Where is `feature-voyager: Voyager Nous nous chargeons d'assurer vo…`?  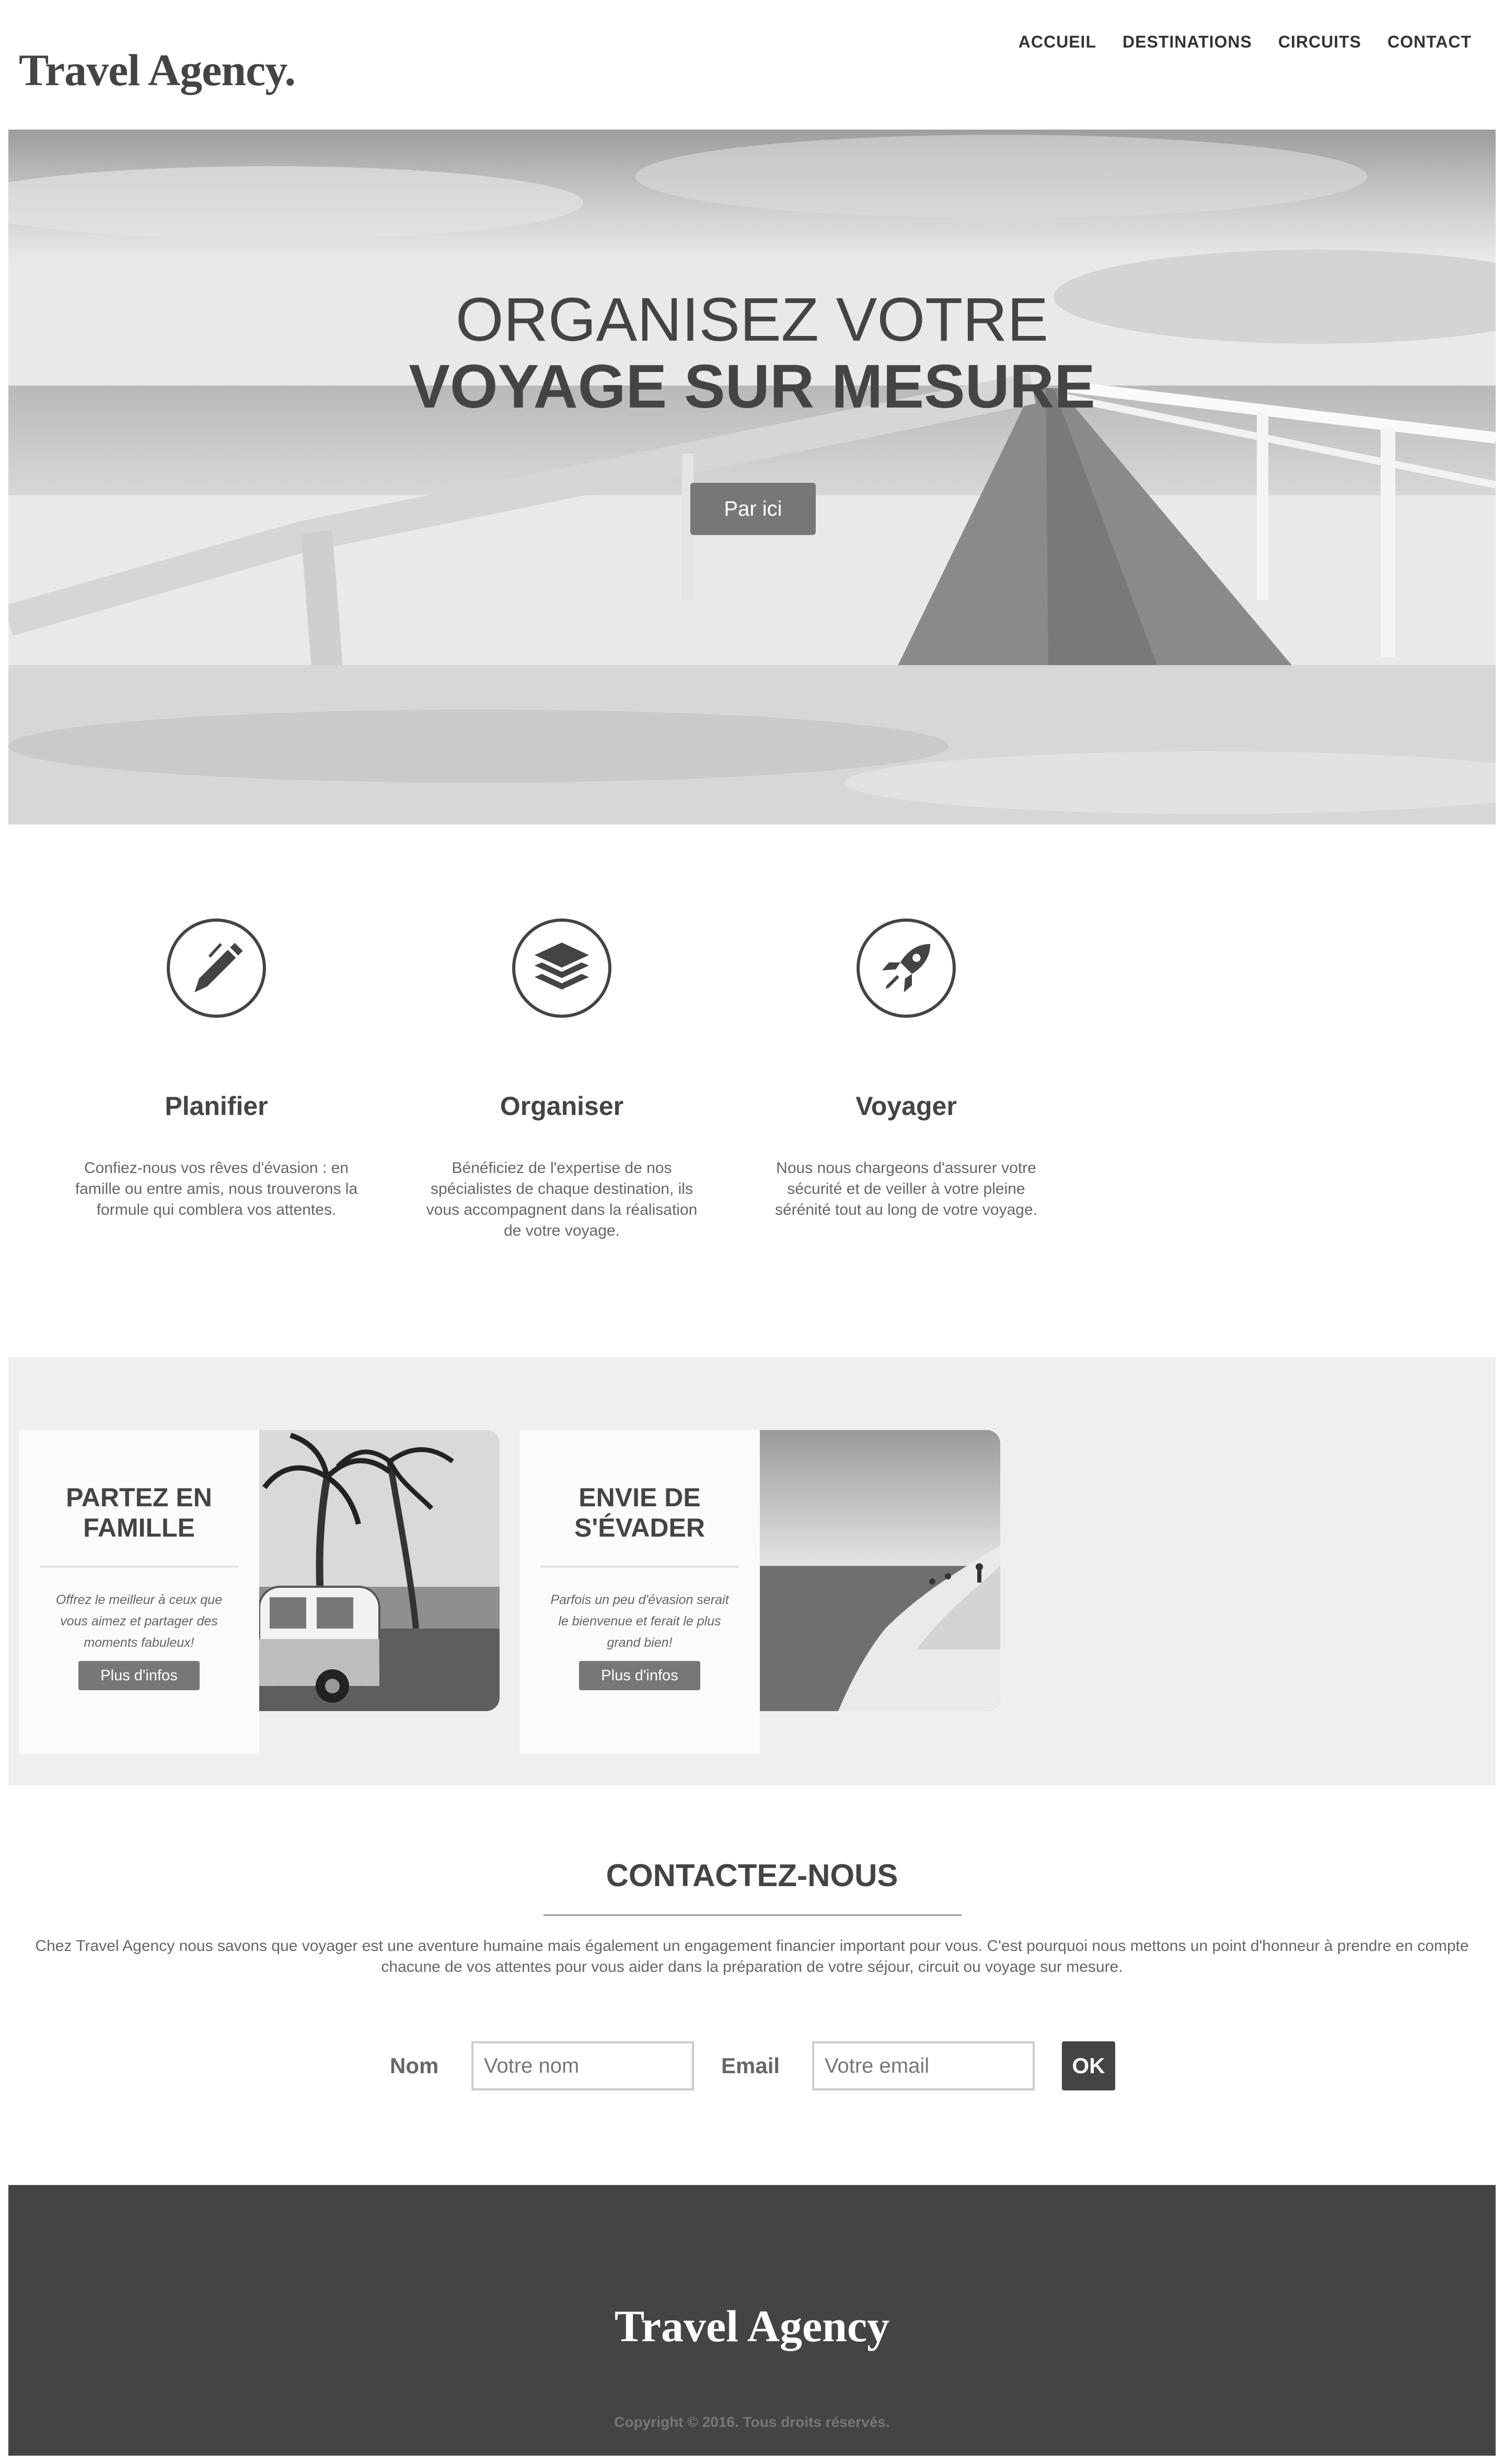
feature-voyager: Voyager Nous nous chargeons d'assurer vo… is located at coordinates (906, 1070).